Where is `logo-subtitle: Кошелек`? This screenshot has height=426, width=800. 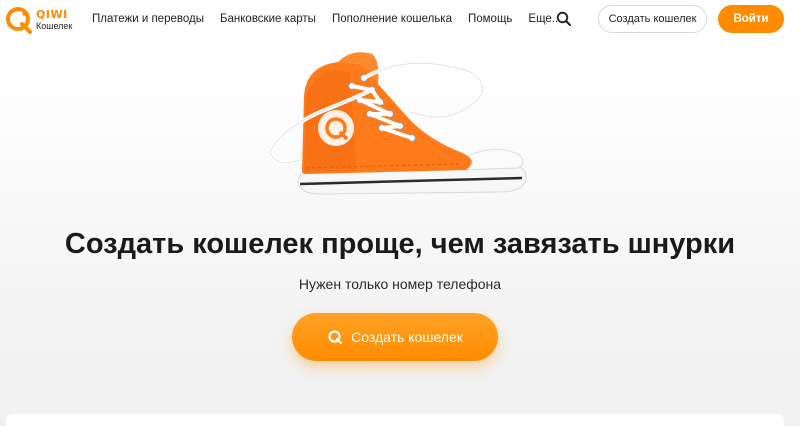 logo-subtitle: Кошелек is located at coordinates (54, 26).